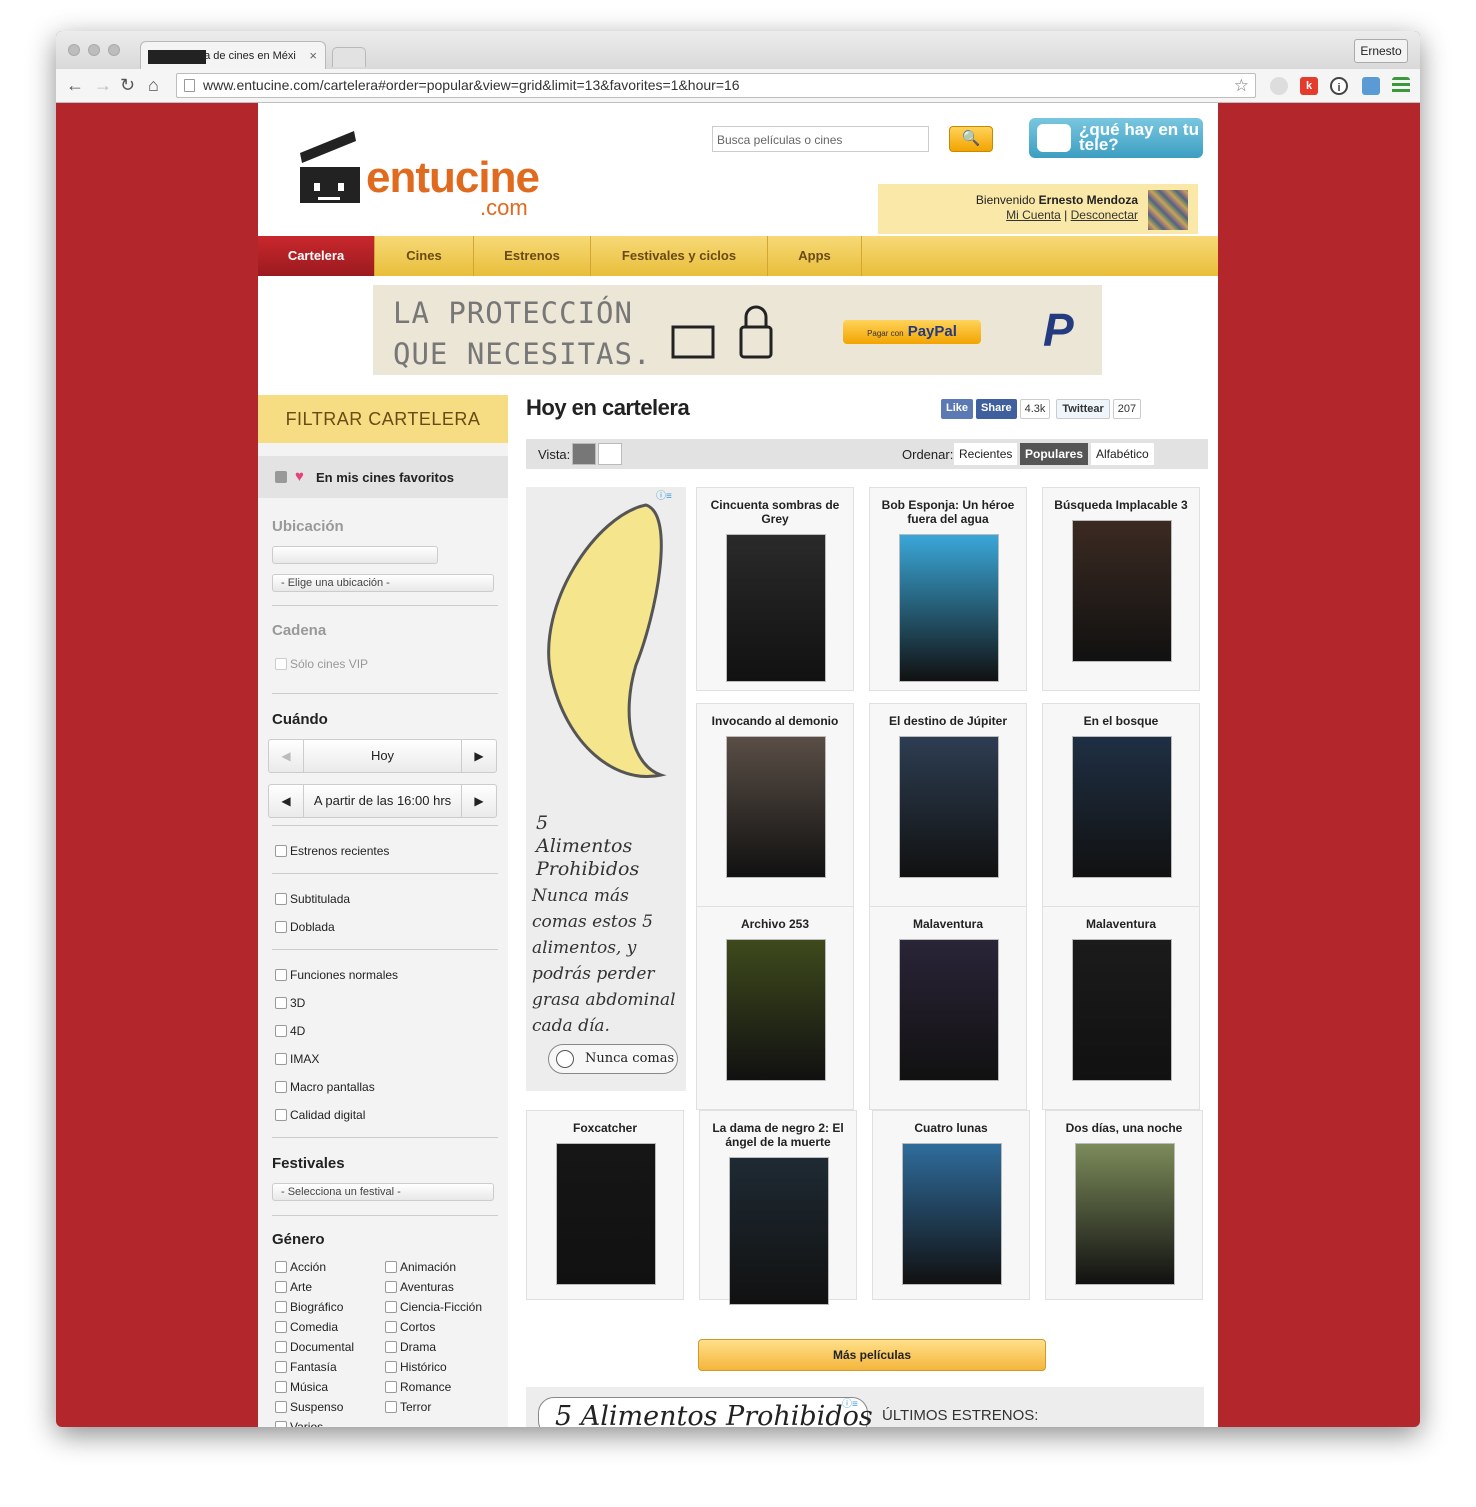 This screenshot has width=1476, height=1507. Describe the element at coordinates (318, 1115) in the screenshot. I see `format-checkbox: Calidad digital` at that location.